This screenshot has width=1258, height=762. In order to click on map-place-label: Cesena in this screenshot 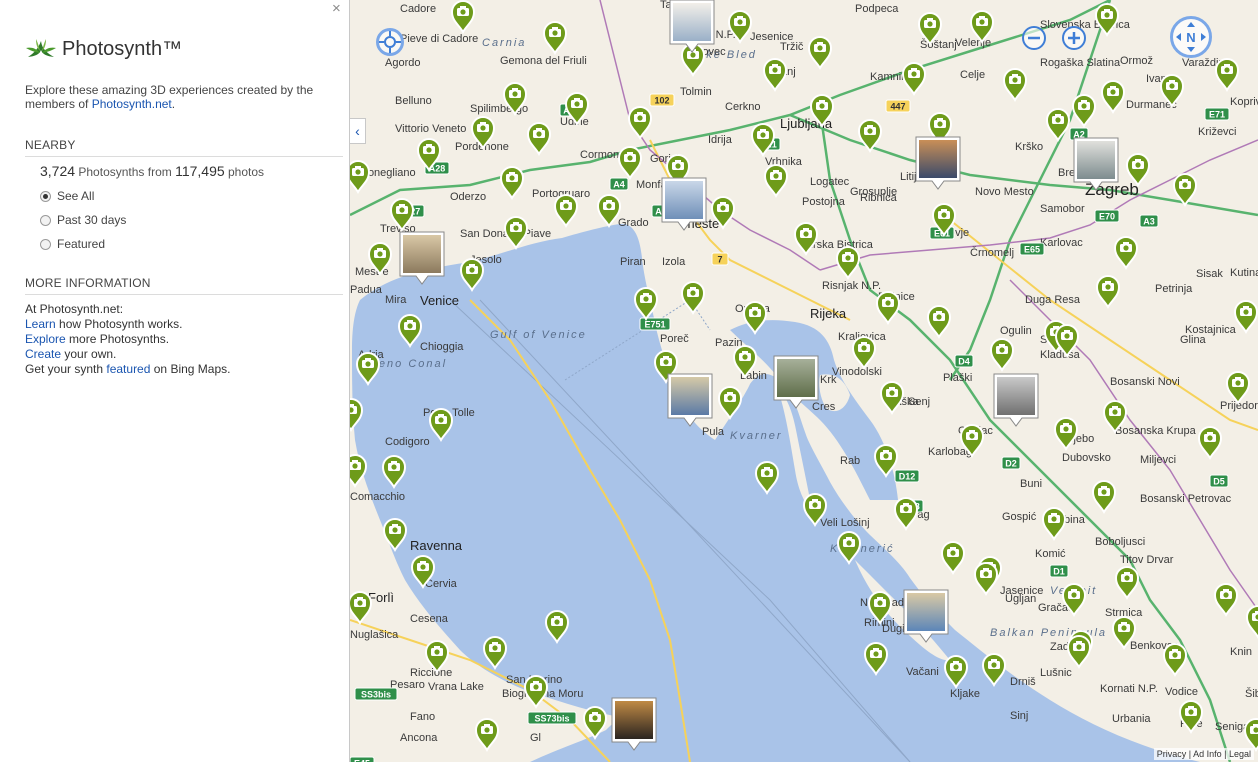, I will do `click(429, 619)`.